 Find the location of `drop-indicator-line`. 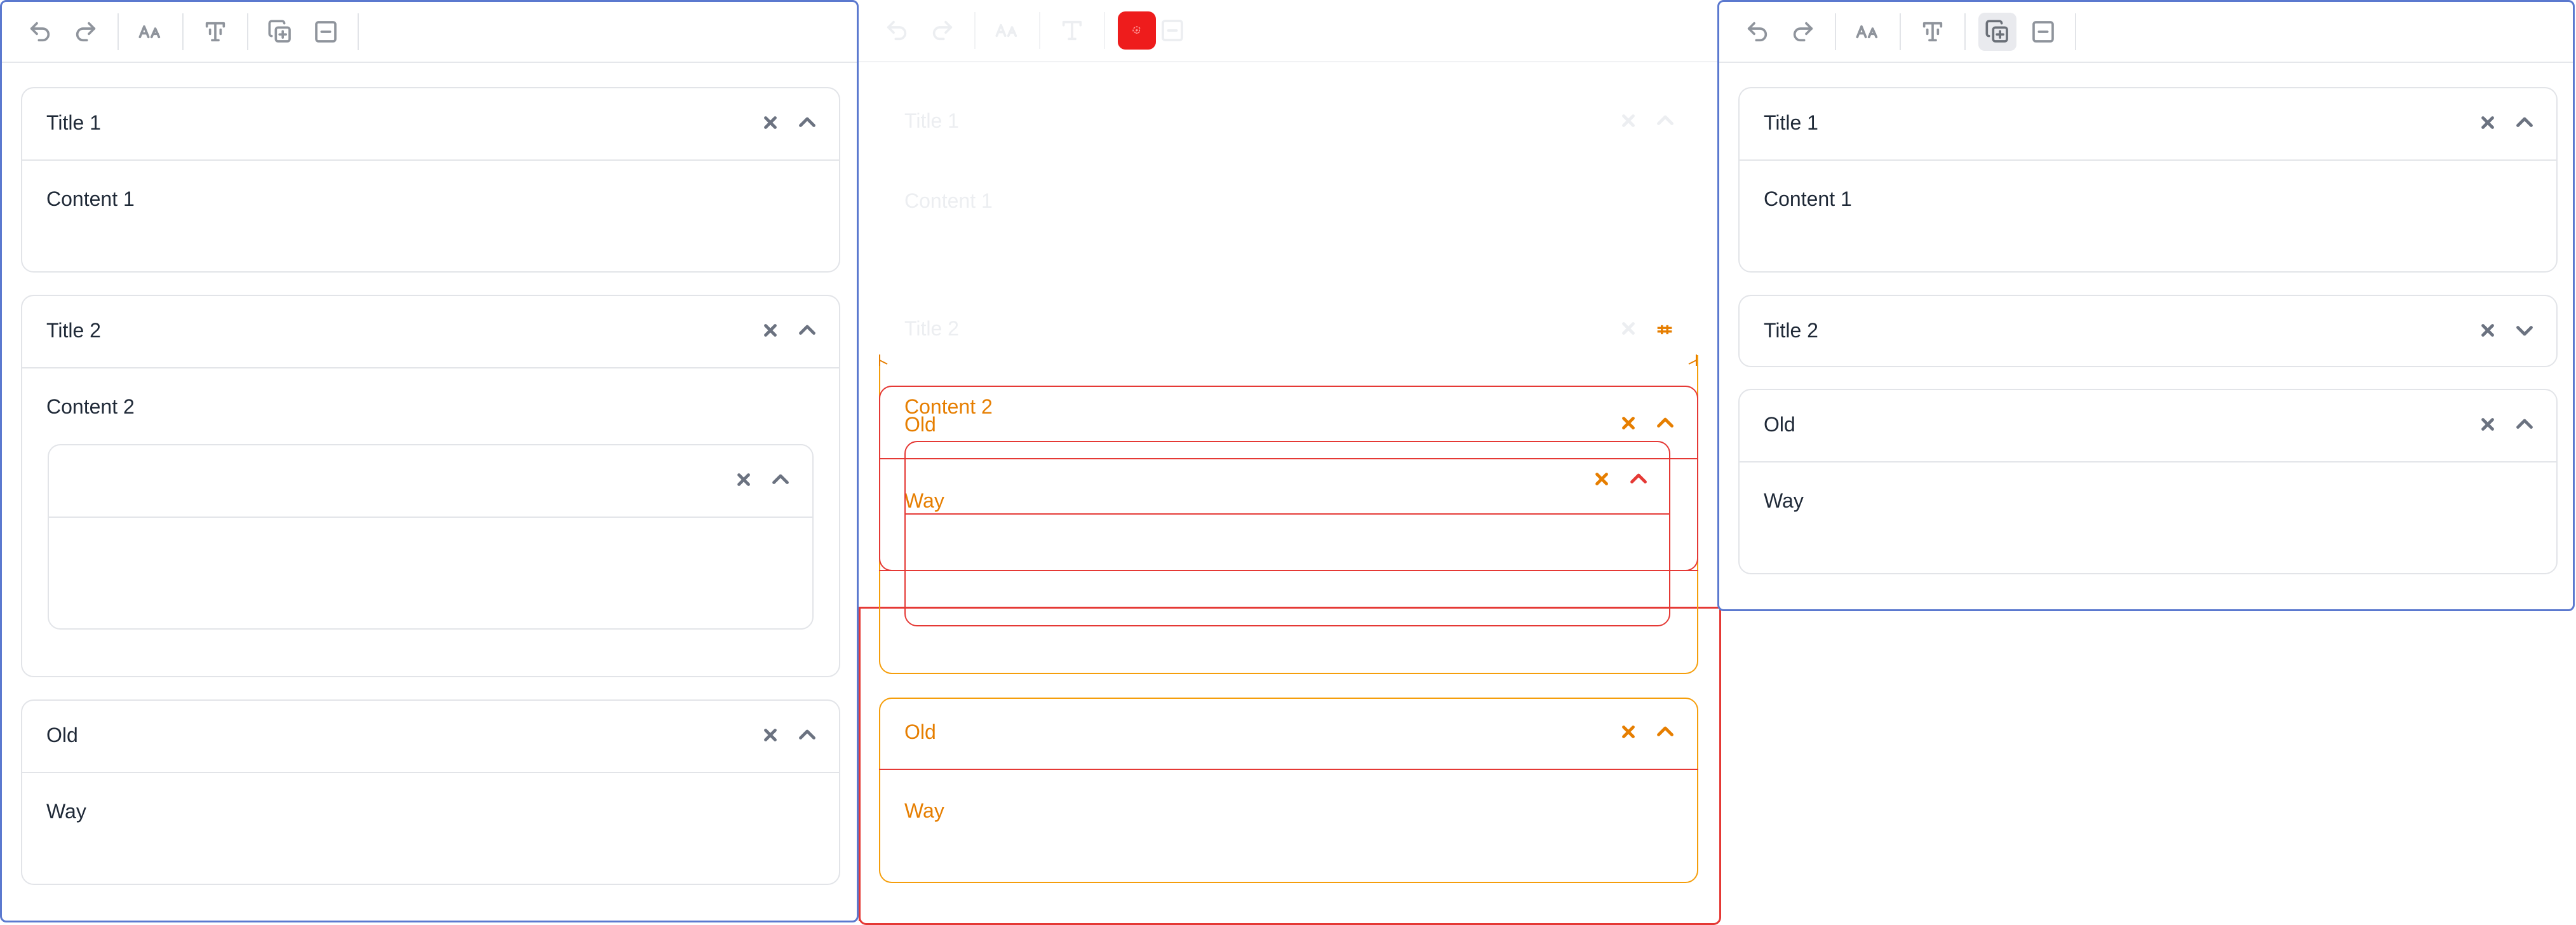

drop-indicator-line is located at coordinates (1288, 570).